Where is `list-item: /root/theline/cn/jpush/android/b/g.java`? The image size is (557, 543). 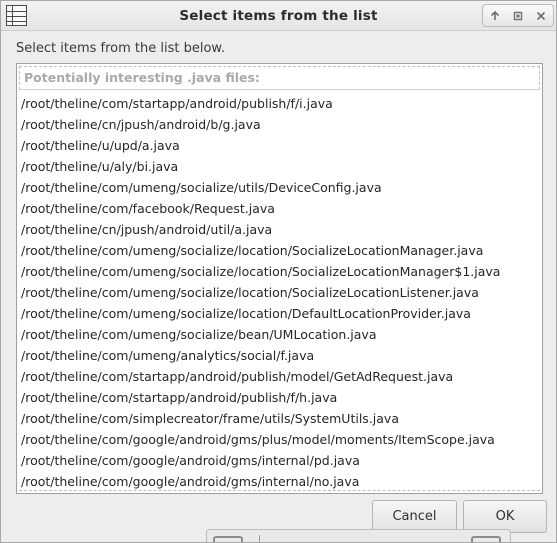
list-item: /root/theline/cn/jpush/android/b/g.java is located at coordinates (281, 124).